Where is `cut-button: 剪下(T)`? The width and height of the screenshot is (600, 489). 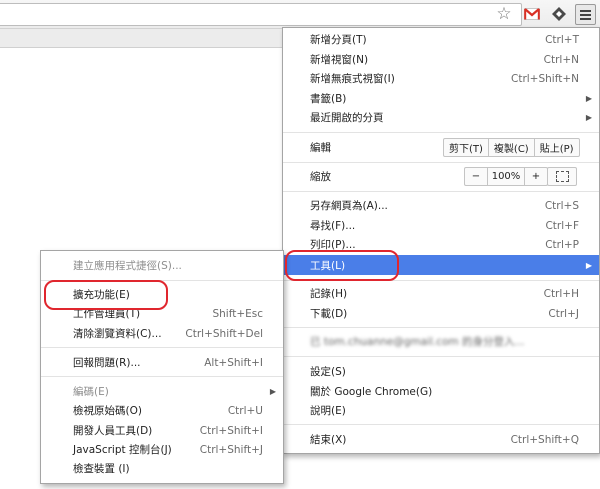
cut-button: 剪下(T) is located at coordinates (466, 147).